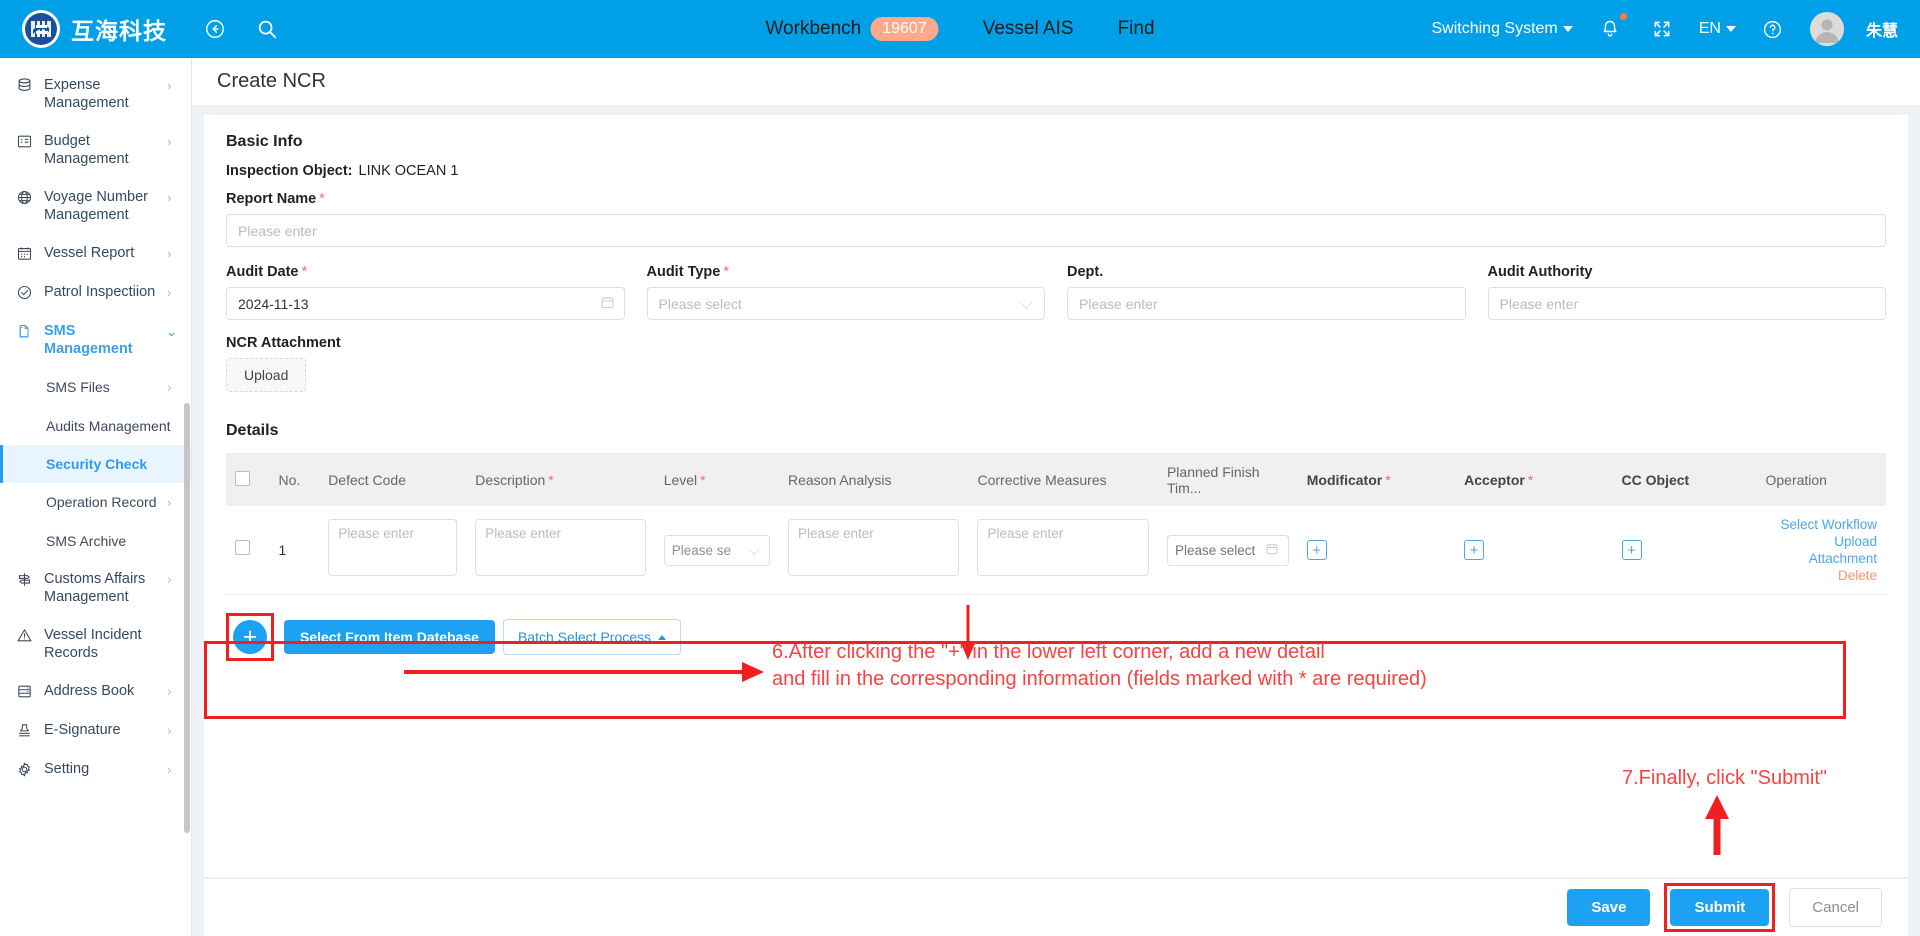 This screenshot has width=1920, height=936. Describe the element at coordinates (1724, 778) in the screenshot. I see `annotation-step-7: 7.Finally, click "Submit"` at that location.